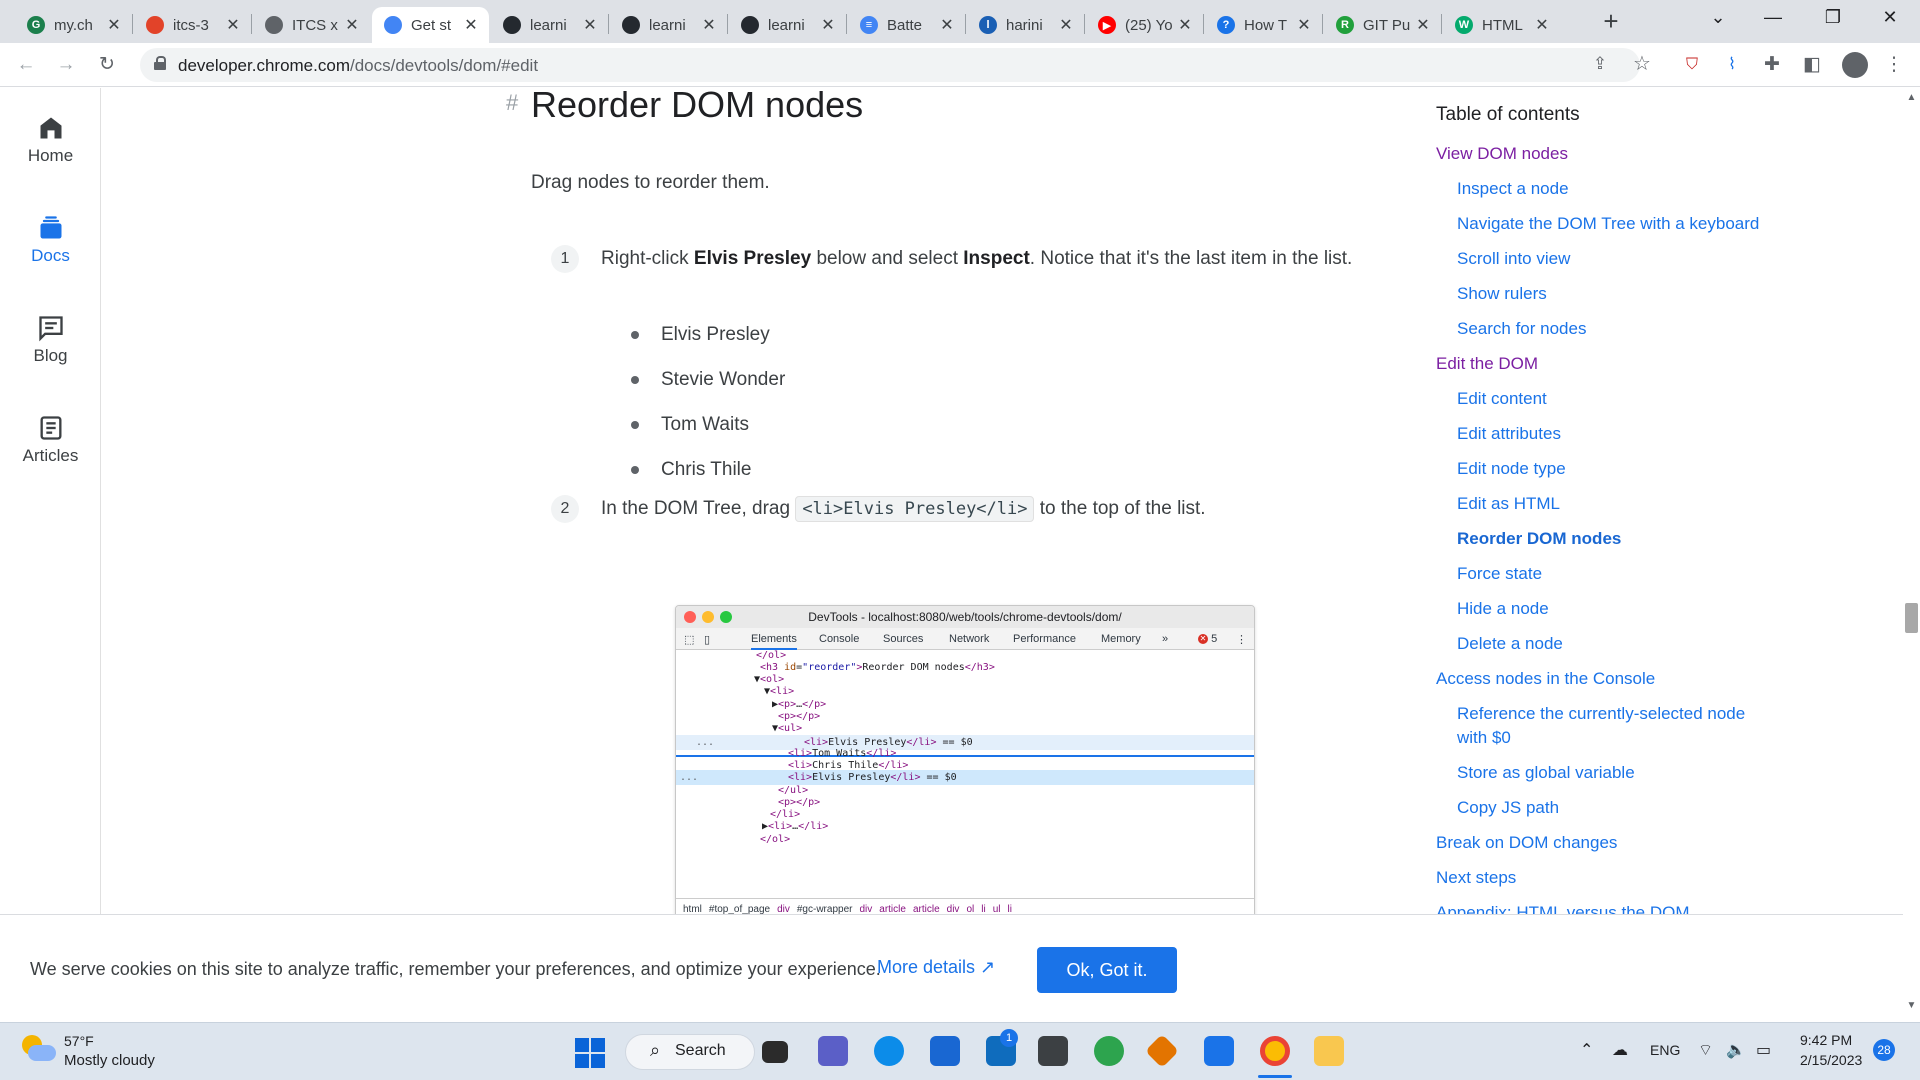 The image size is (1920, 1080). I want to click on list-item: Stevie Wonder, so click(708, 379).